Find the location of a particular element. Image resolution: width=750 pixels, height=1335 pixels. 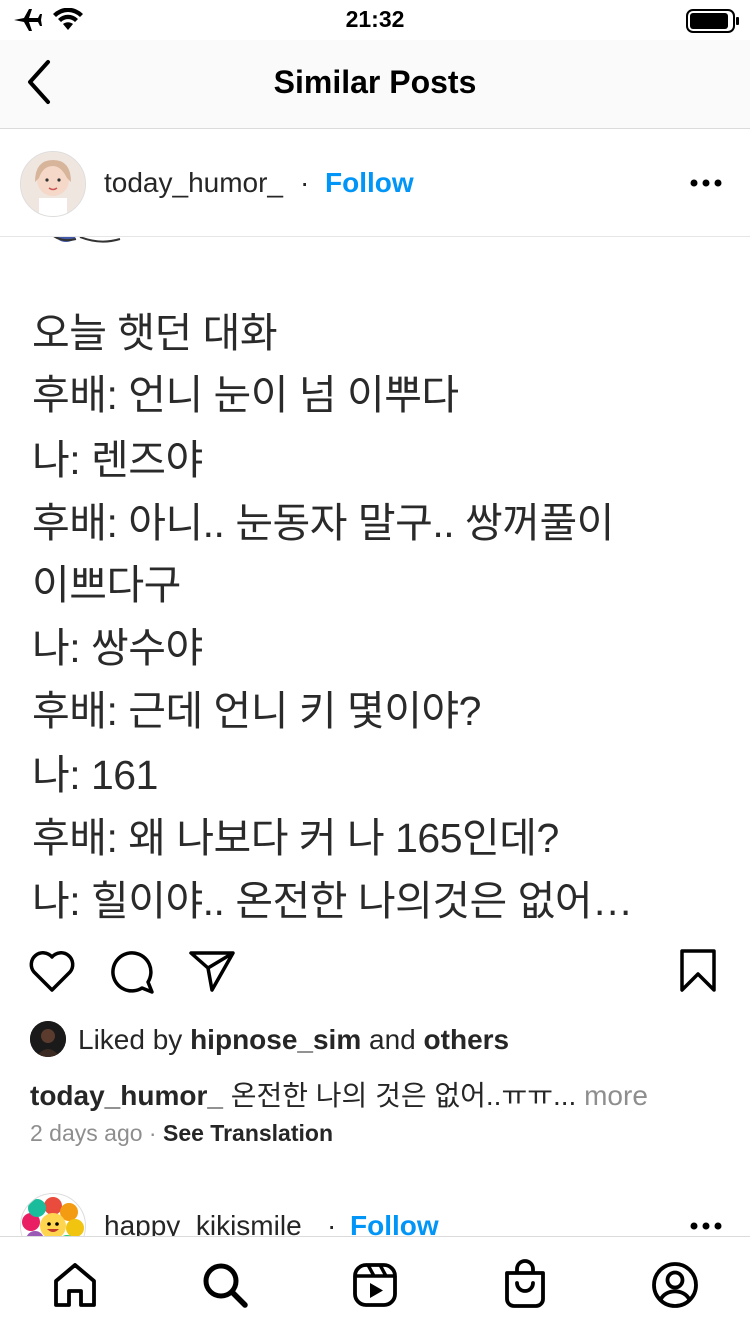

post-text-line: 후배: 아니.. 눈동자 말구.. 쌍꺼풀이 is located at coordinates (323, 523).